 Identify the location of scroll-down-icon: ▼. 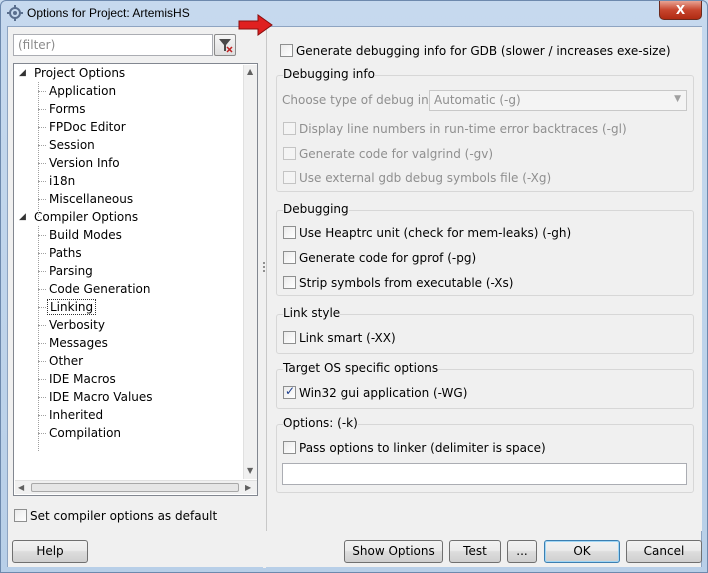
(250, 470).